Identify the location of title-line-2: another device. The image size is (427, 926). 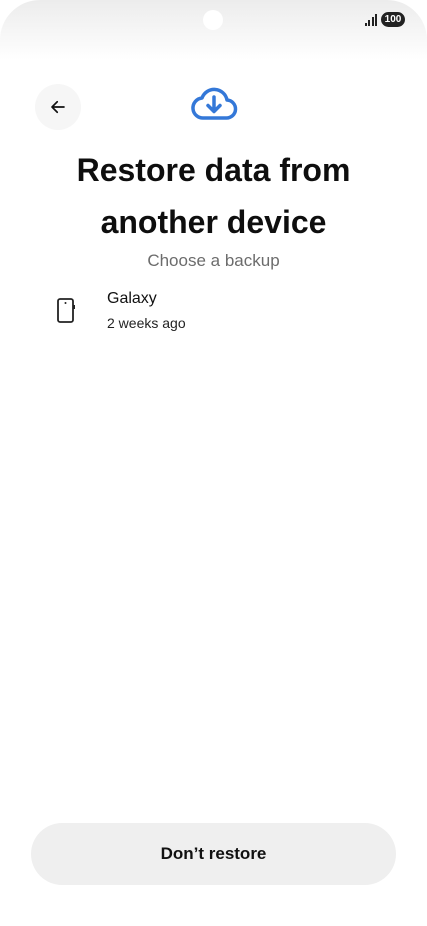
(213, 222).